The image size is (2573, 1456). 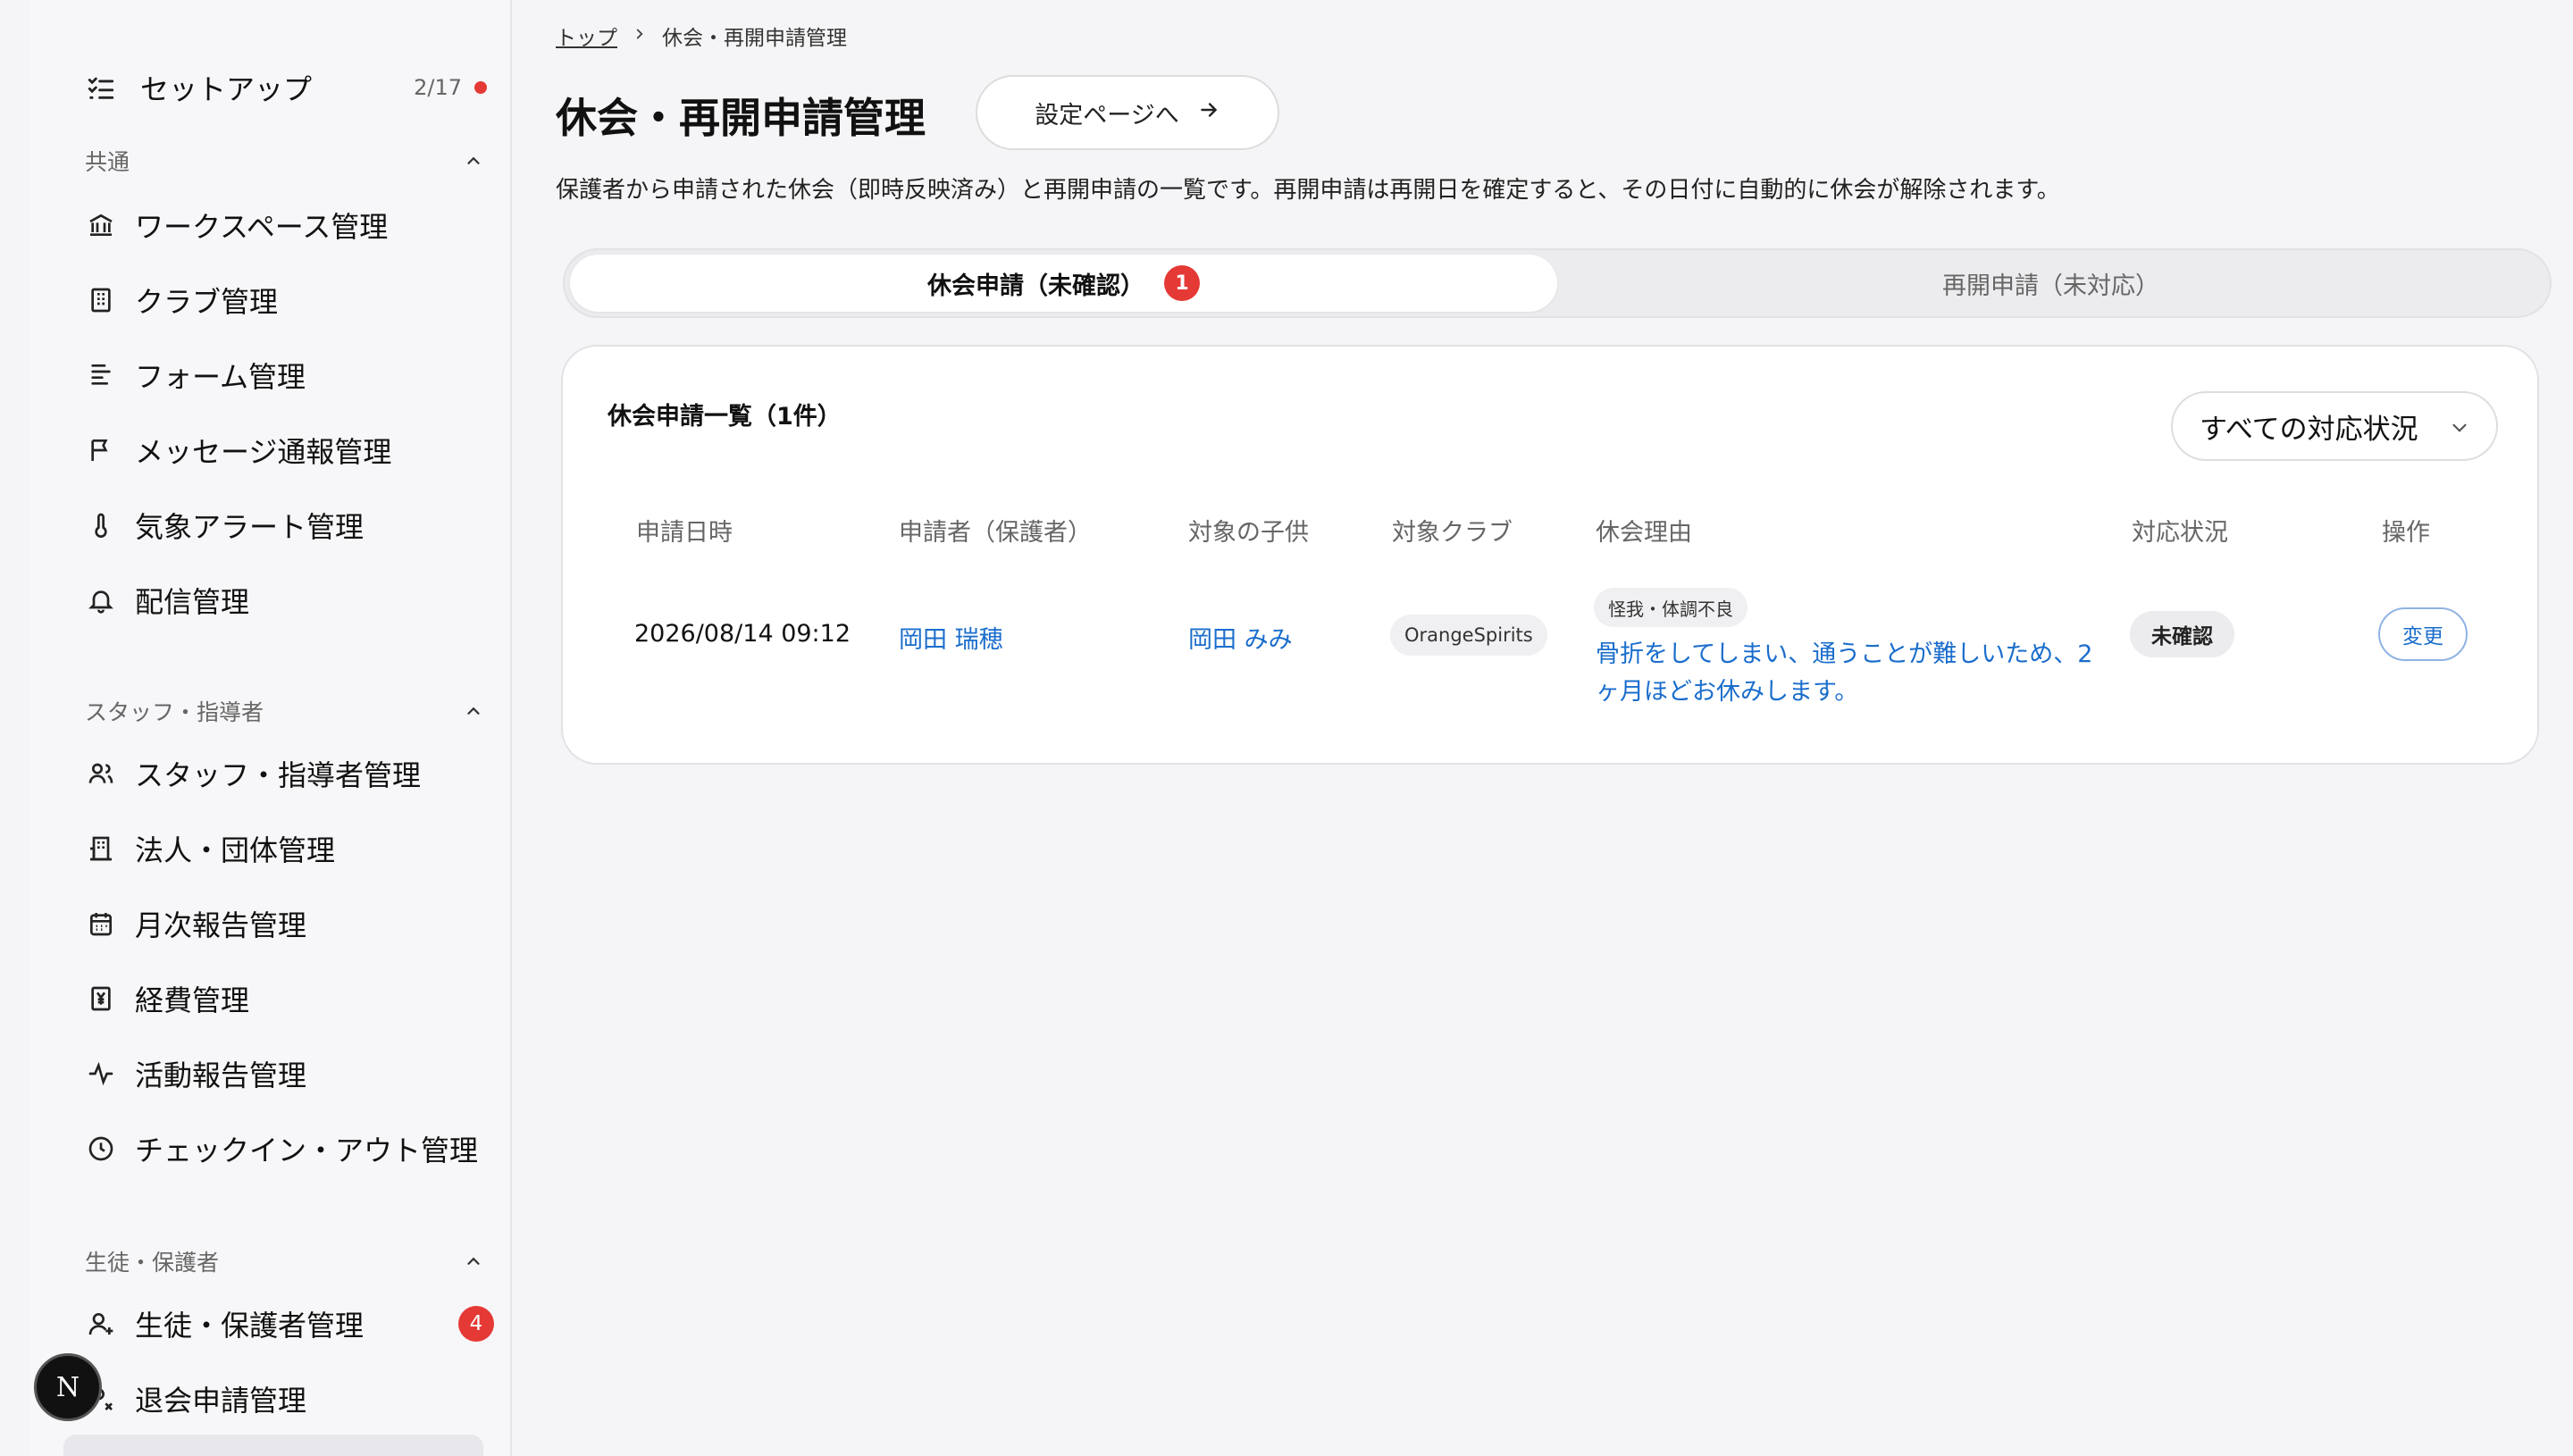 I want to click on settings-button-label: 設定ページへ, so click(x=1107, y=115).